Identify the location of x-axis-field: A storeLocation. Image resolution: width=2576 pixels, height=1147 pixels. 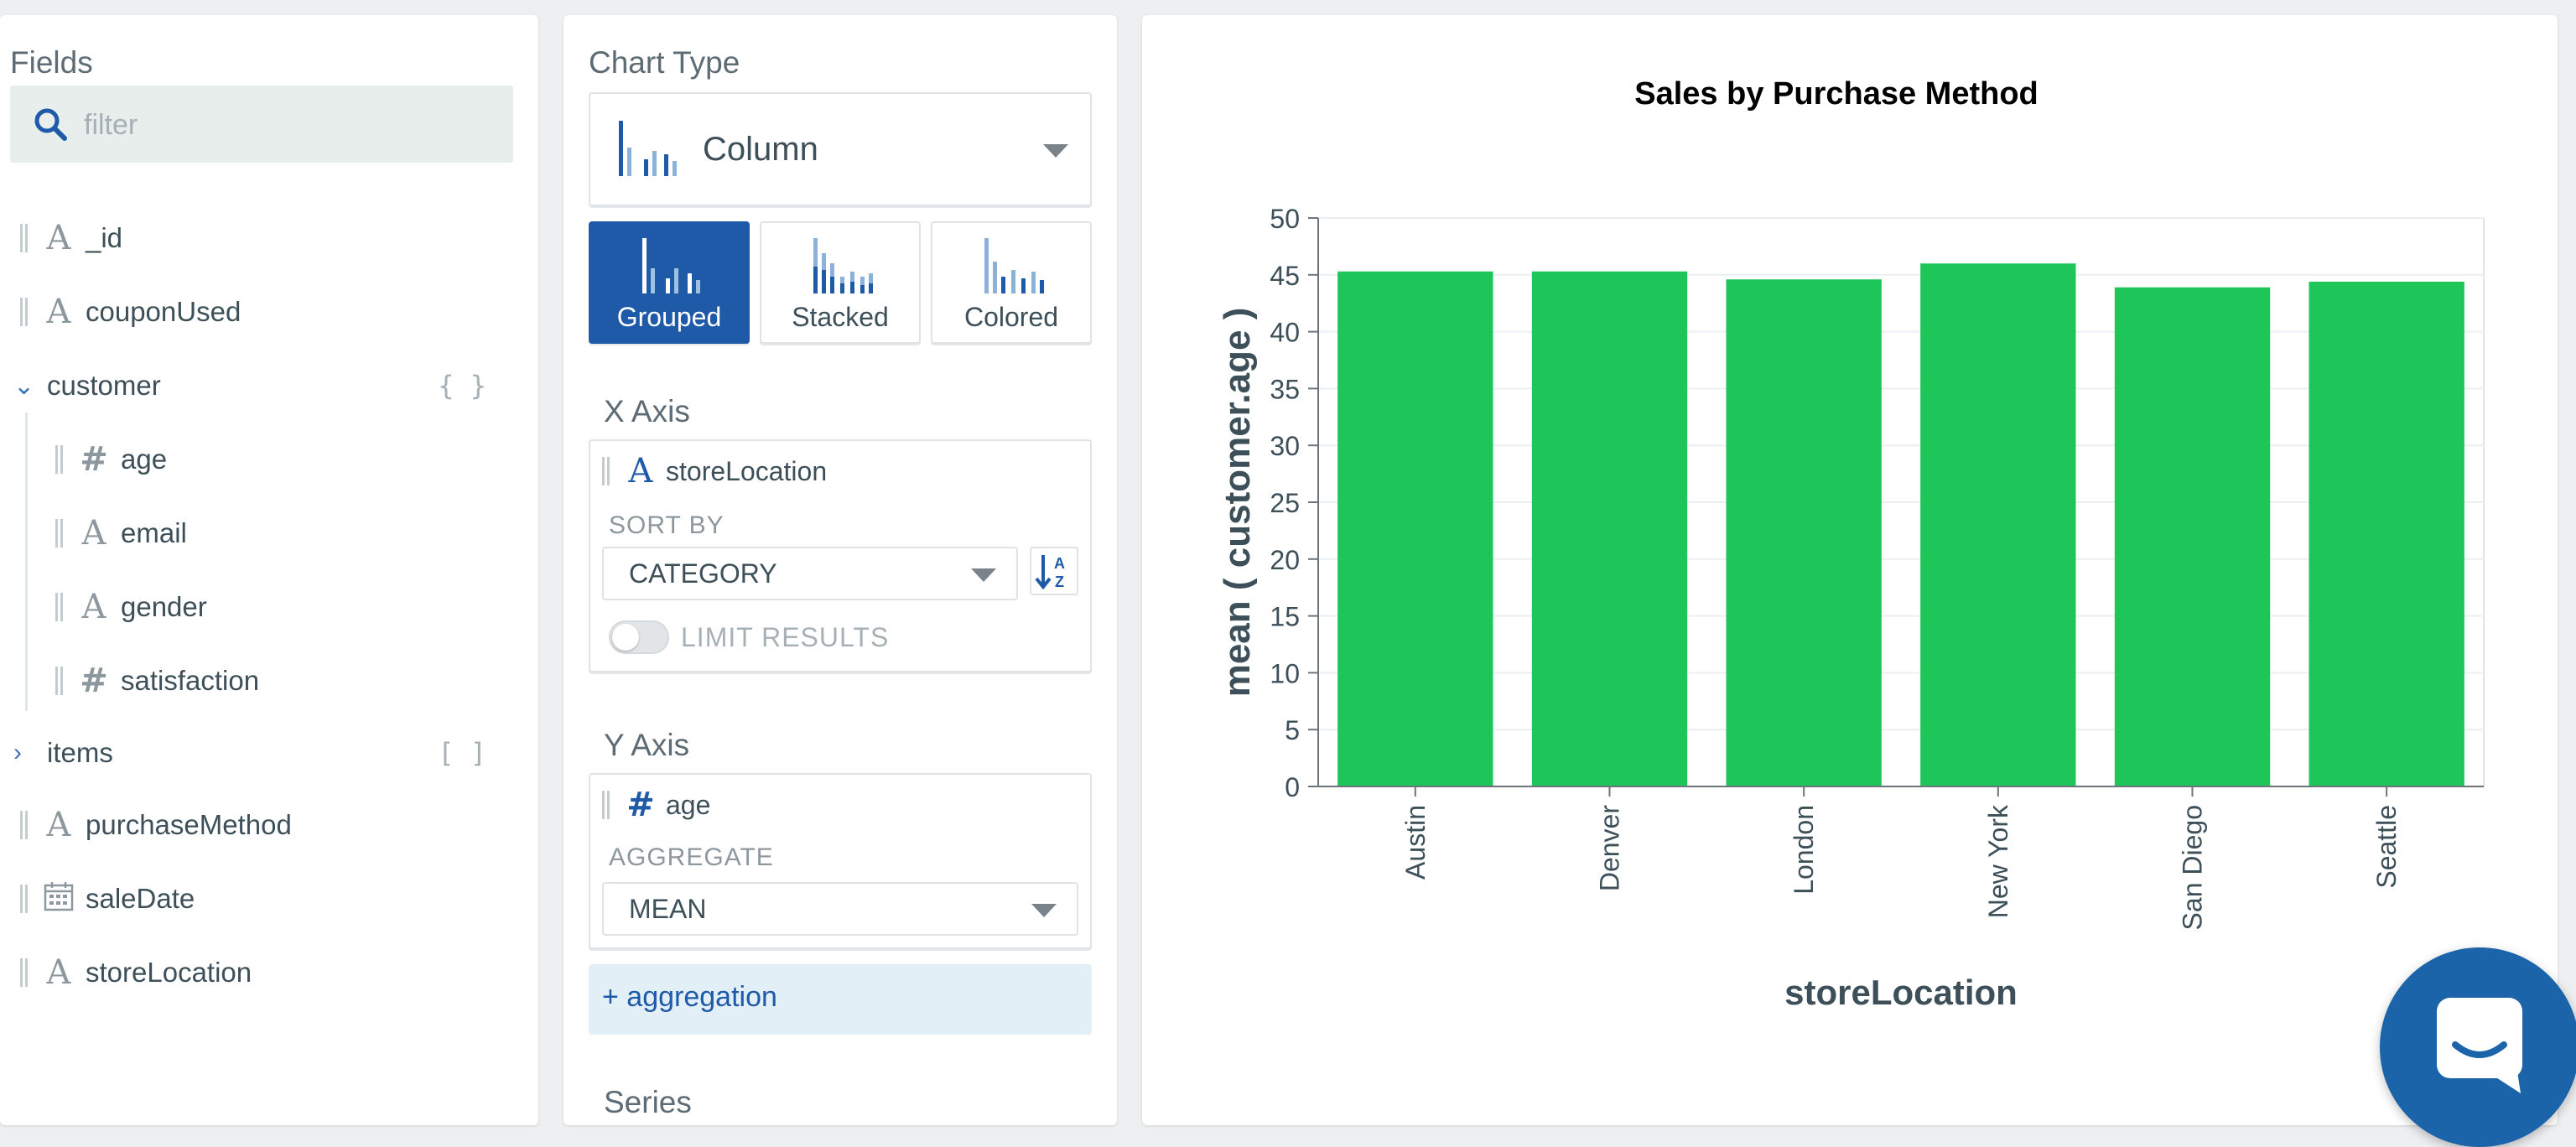
(714, 471).